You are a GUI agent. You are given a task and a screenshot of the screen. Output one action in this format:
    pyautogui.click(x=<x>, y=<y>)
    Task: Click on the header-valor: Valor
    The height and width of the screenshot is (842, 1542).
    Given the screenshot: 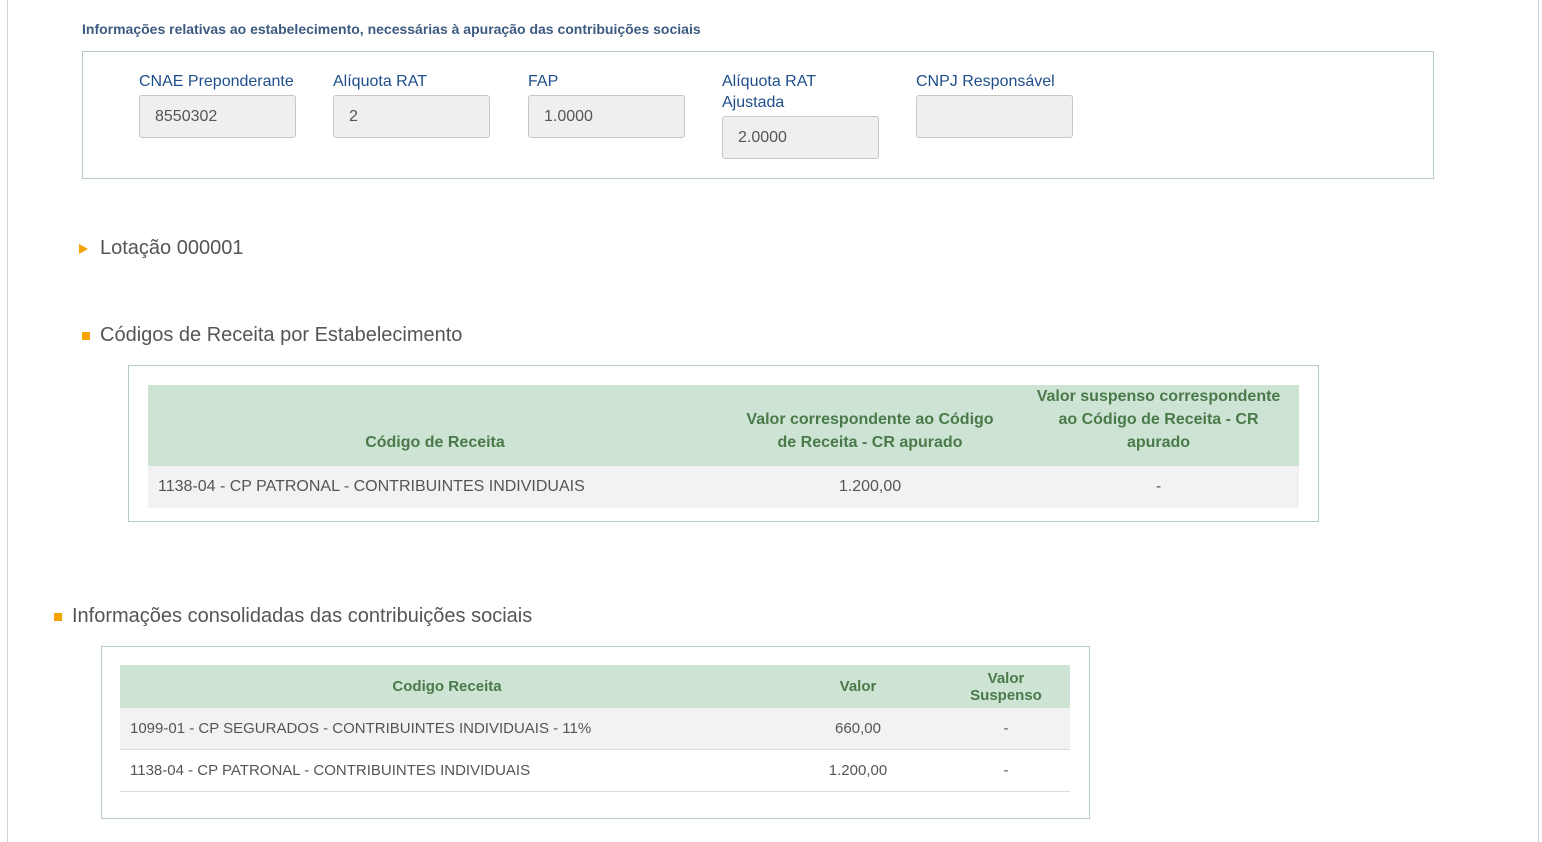 What is the action you would take?
    pyautogui.click(x=858, y=686)
    